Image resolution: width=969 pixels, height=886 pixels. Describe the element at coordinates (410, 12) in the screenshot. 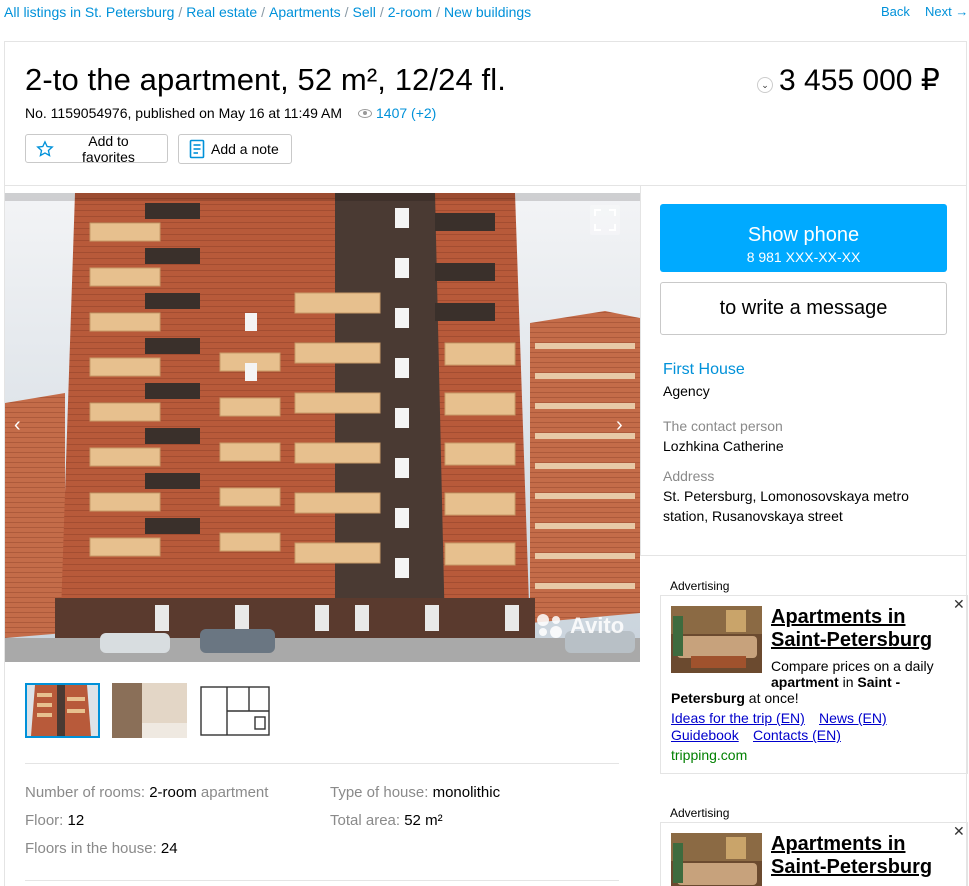

I see `breadcrumb-2-room: 2-room` at that location.